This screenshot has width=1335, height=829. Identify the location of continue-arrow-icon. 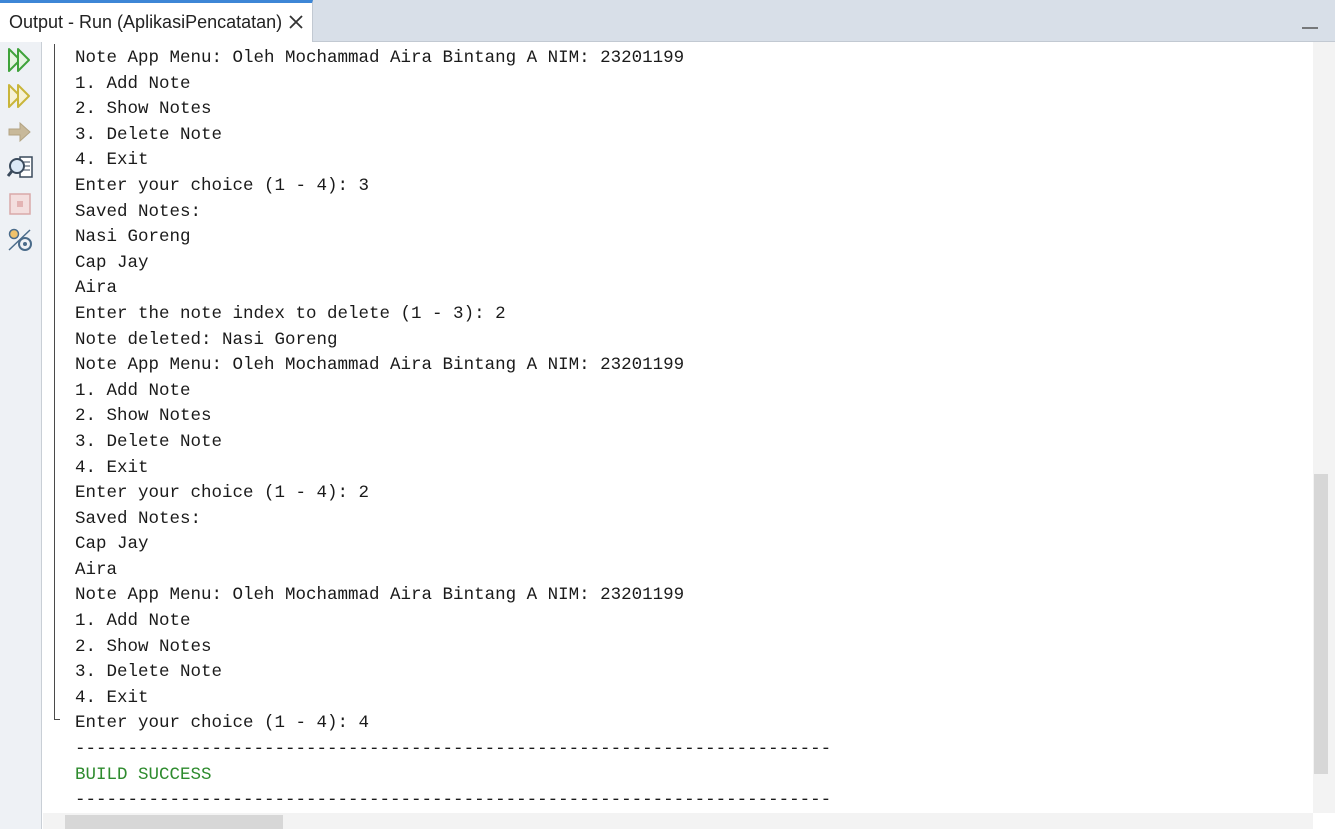
(20, 132).